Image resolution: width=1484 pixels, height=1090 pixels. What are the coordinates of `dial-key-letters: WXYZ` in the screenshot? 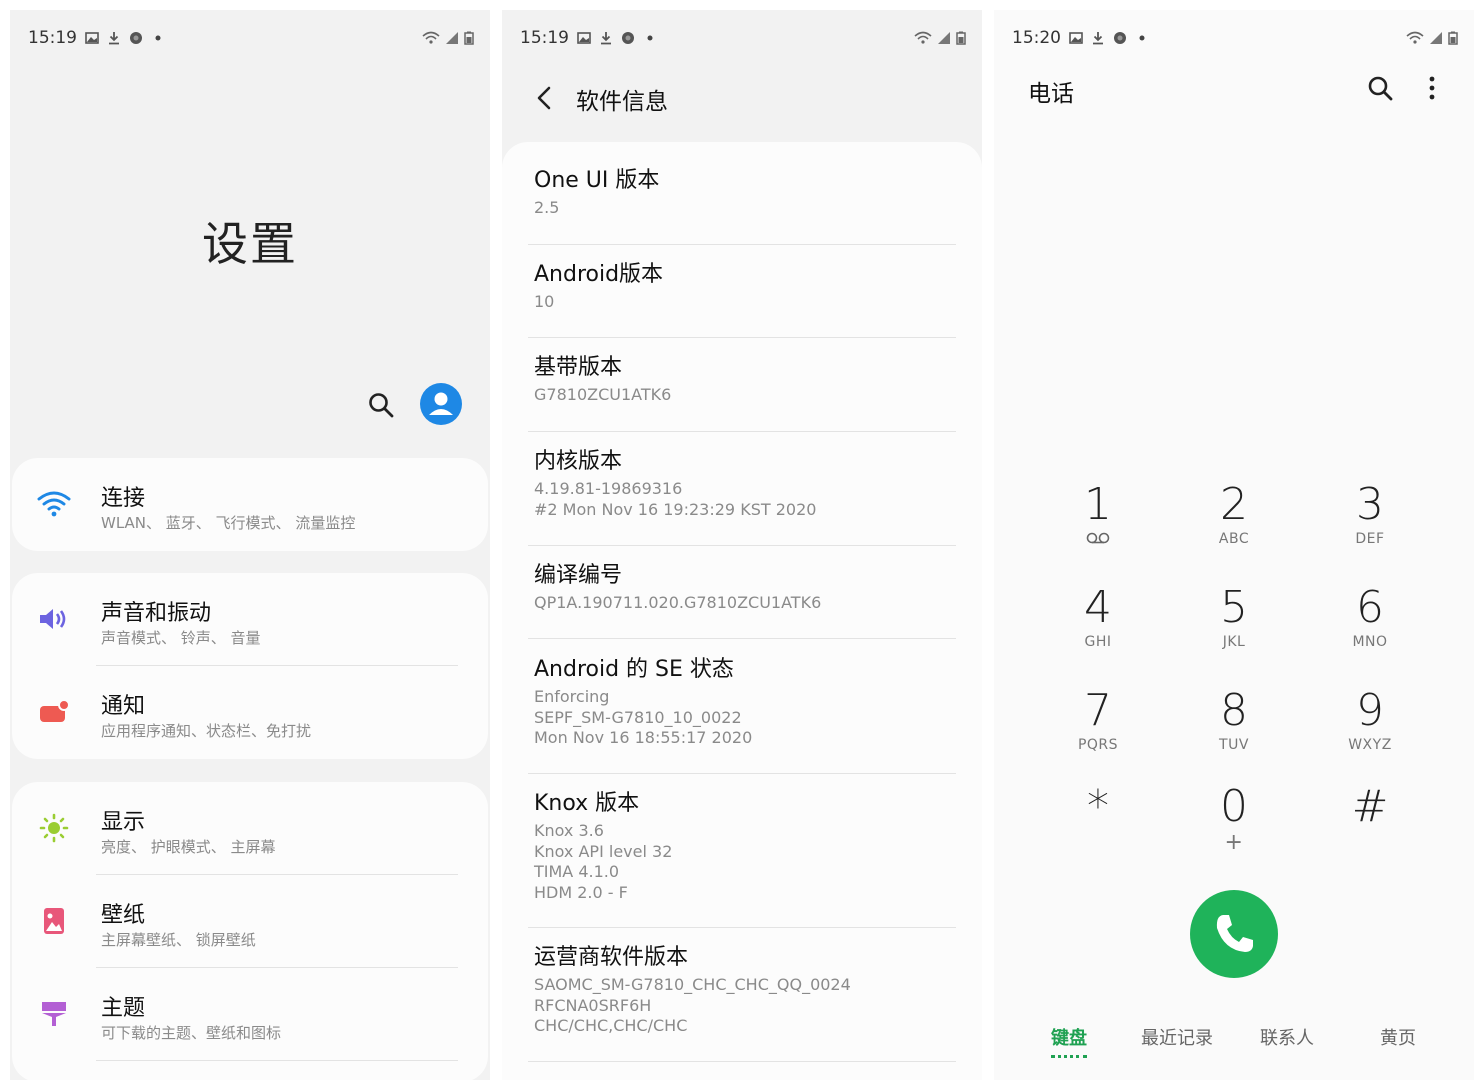 It's located at (1370, 745).